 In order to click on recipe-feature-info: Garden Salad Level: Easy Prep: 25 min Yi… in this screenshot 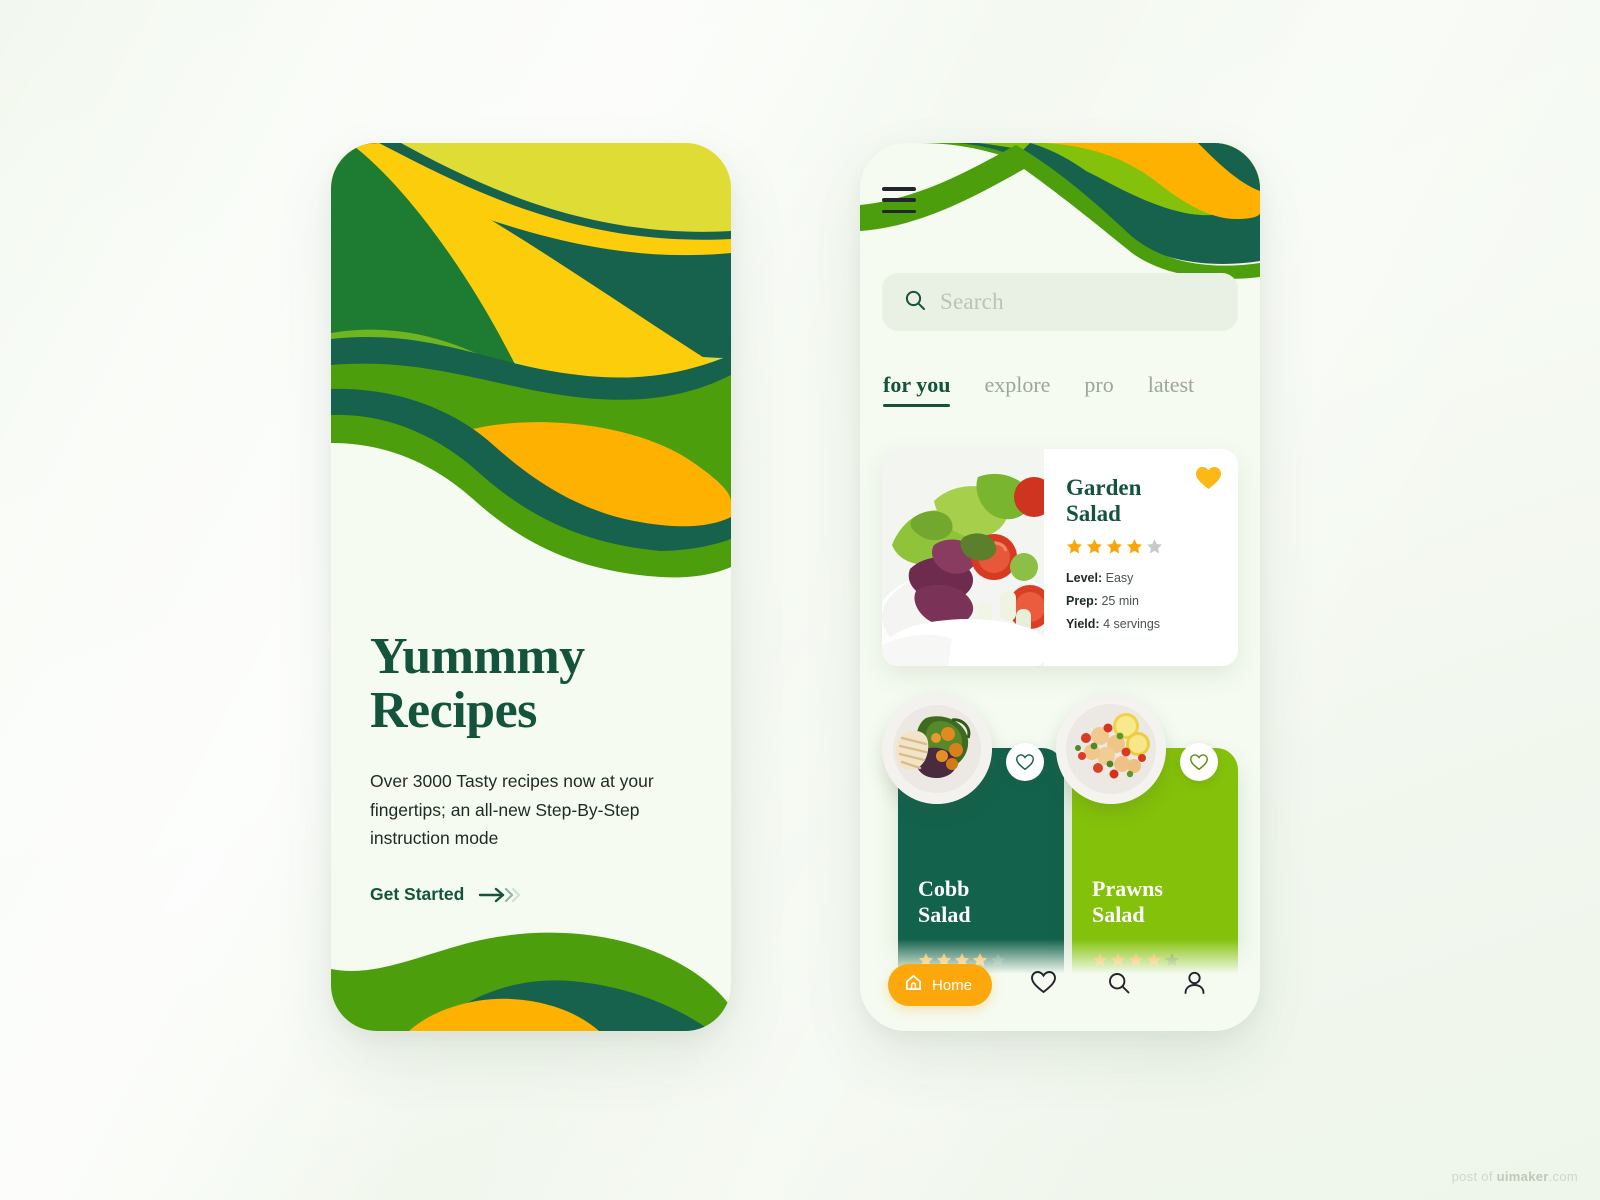, I will do `click(1141, 557)`.